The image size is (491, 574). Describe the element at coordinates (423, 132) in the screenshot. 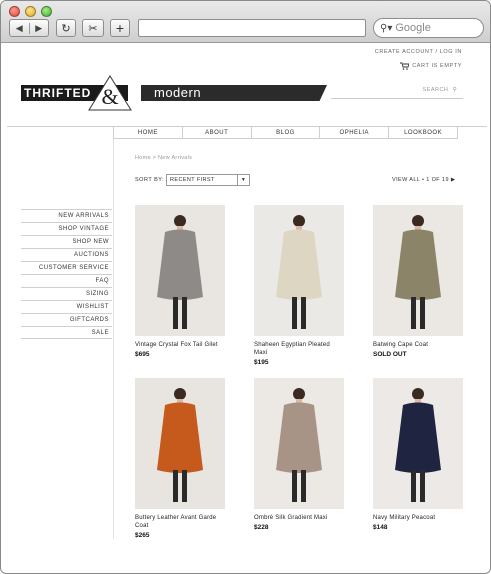

I see `menu-item-lookbook: LOOKBOOK` at that location.